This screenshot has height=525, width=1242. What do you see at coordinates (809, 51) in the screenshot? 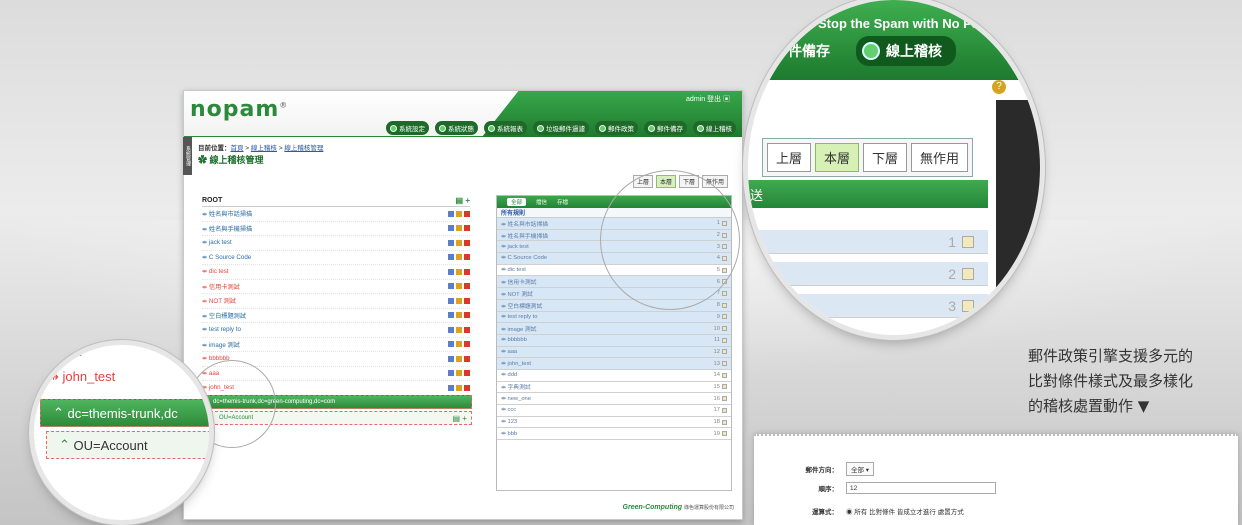
I see `mag-menu-archive: 件備存` at bounding box center [809, 51].